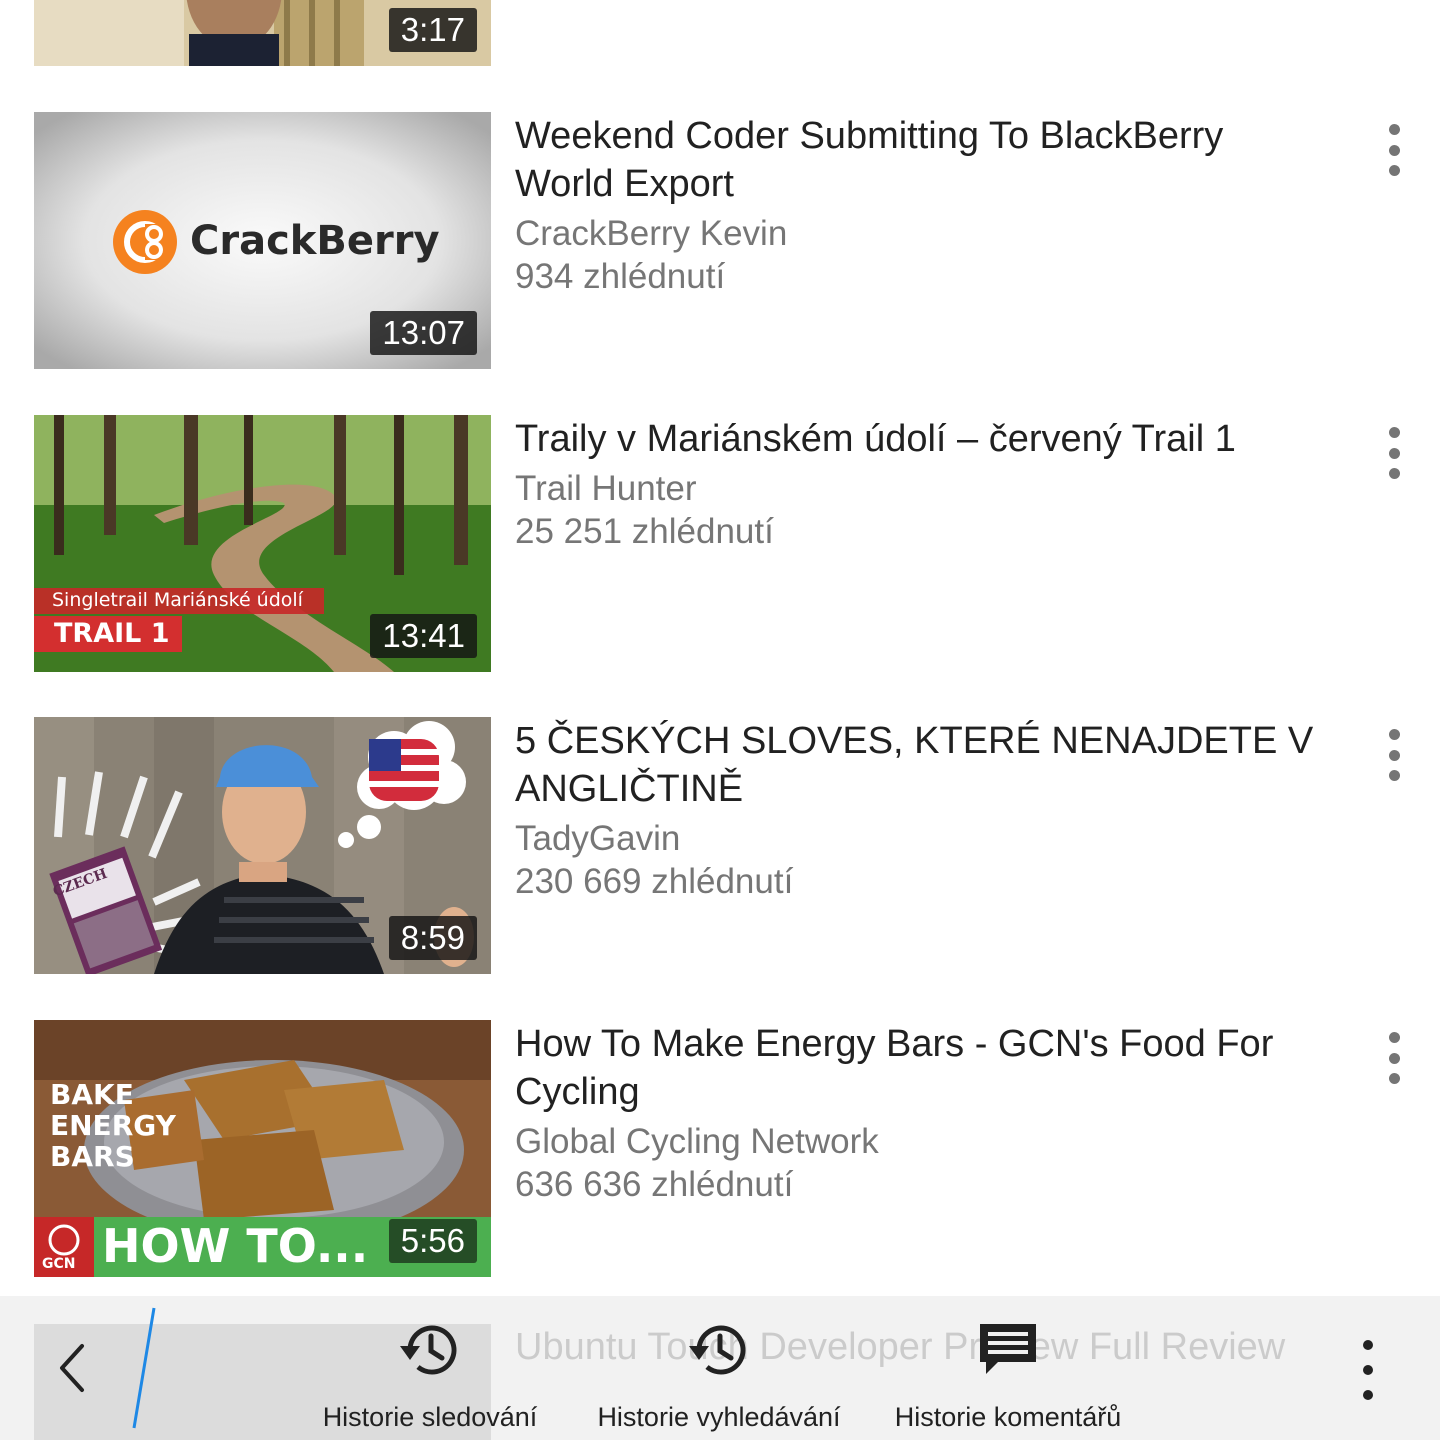  I want to click on video-views: 636 636 zhlédnutí, so click(654, 1184).